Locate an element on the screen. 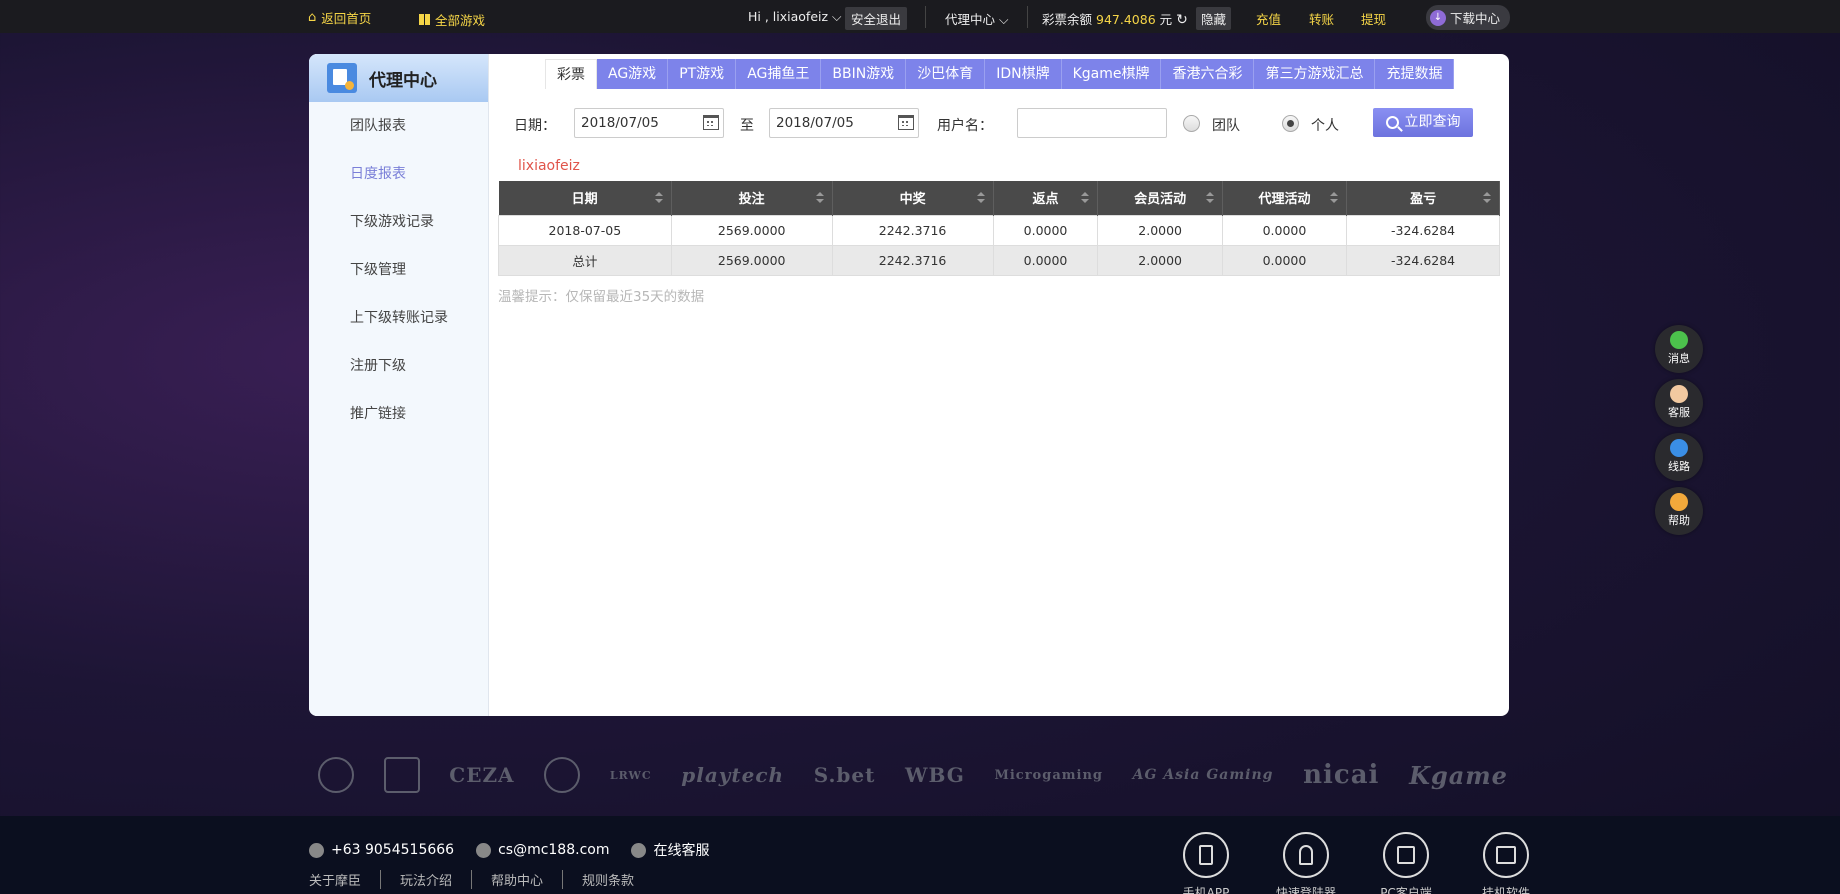 The image size is (1840, 894). date-from-field: 2018/07/05 is located at coordinates (649, 123).